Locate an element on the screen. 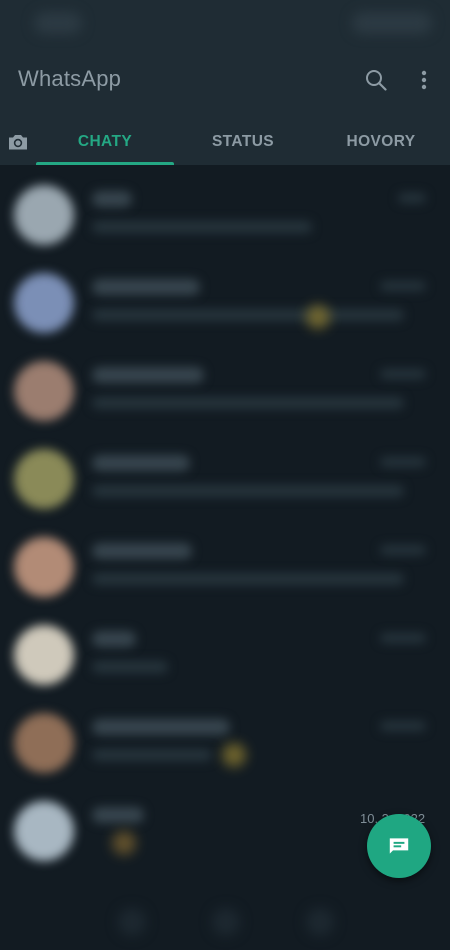 Image resolution: width=450 pixels, height=950 pixels. search-button is located at coordinates (376, 80).